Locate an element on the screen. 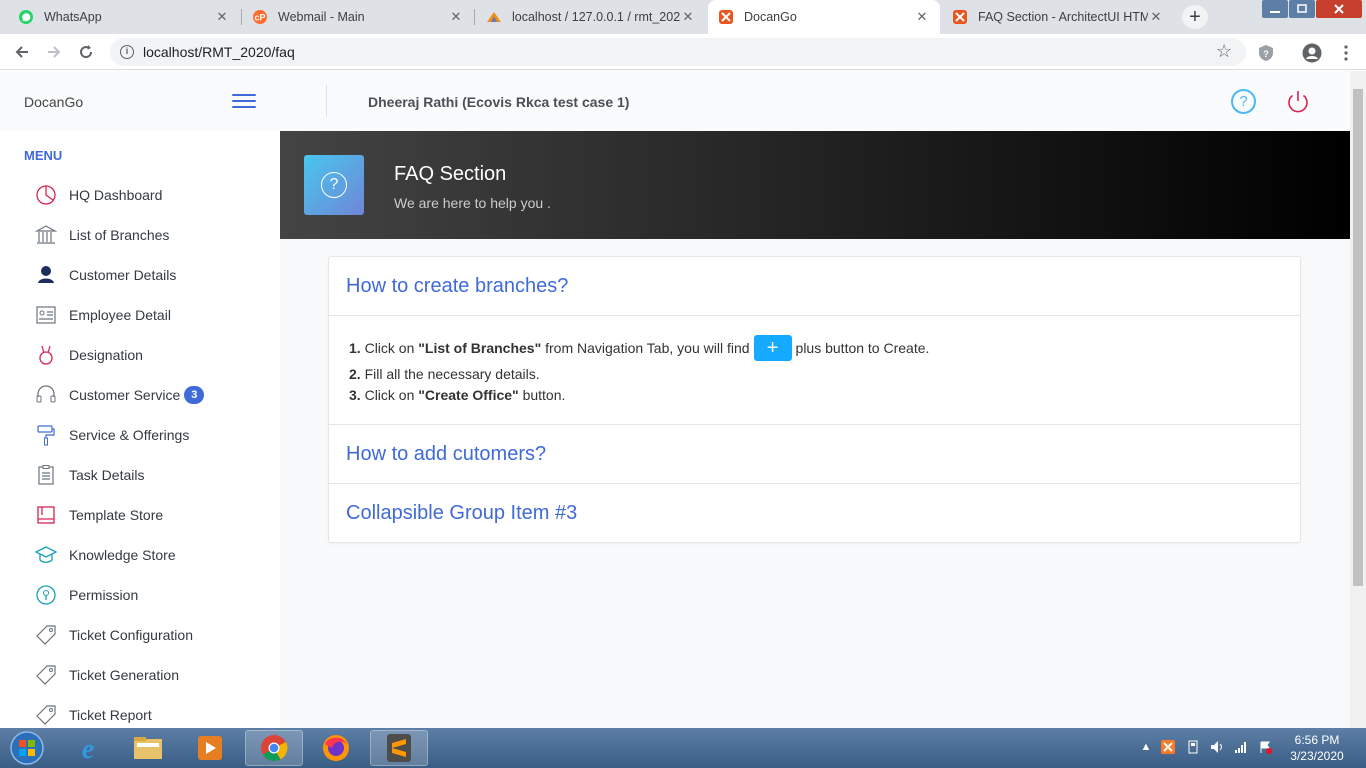 The width and height of the screenshot is (1366, 768). sidebar-item-label: Customer Details is located at coordinates (123, 275).